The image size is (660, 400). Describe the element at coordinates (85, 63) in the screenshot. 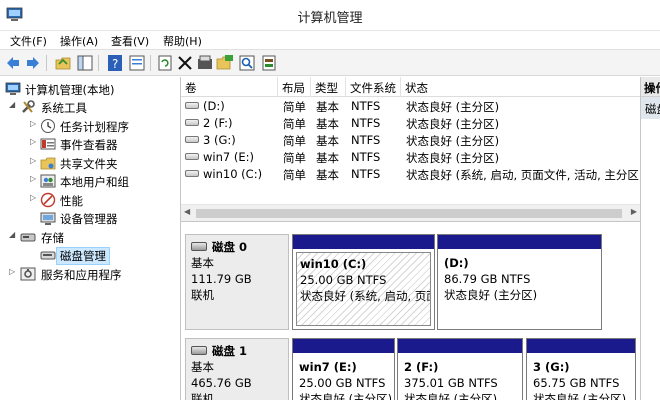

I see `show-tree-icon` at that location.